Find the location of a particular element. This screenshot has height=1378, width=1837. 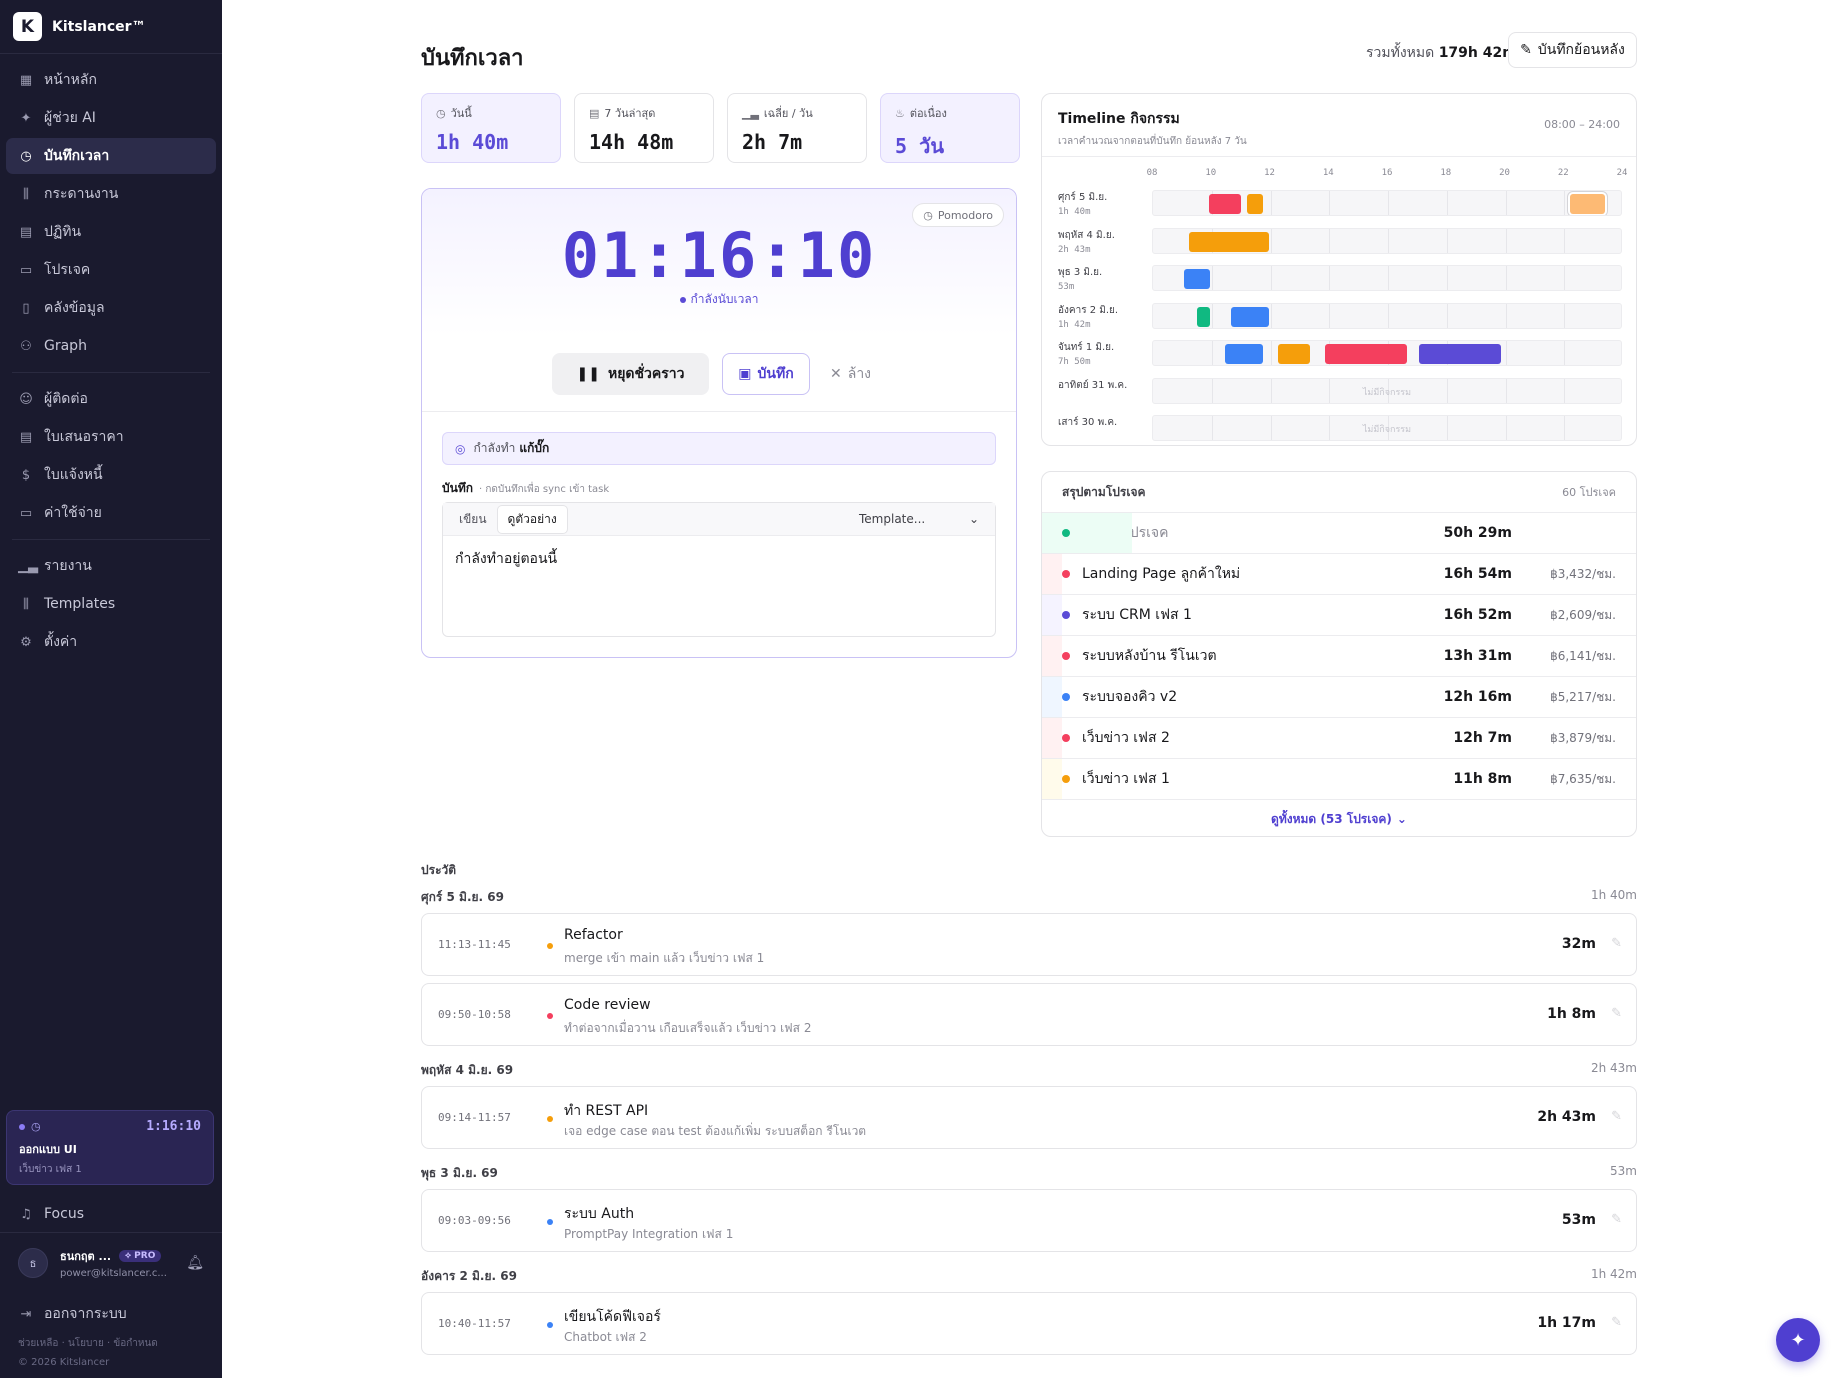

project-row: ระบบ CRM เฟส 1 16h 52m ฿2,609/ชม. is located at coordinates (1339, 615).